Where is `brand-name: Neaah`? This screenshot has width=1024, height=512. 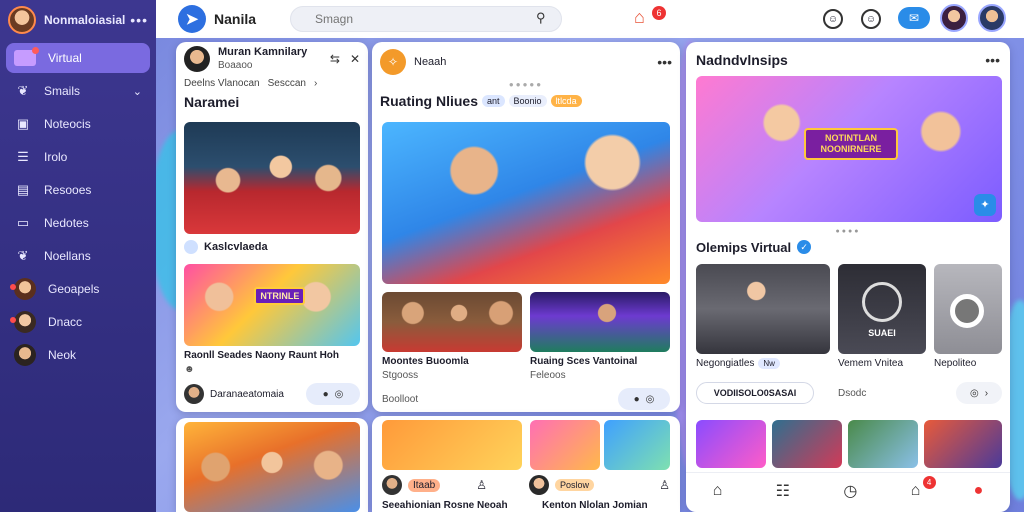
brand-name: Neaah is located at coordinates (535, 62).